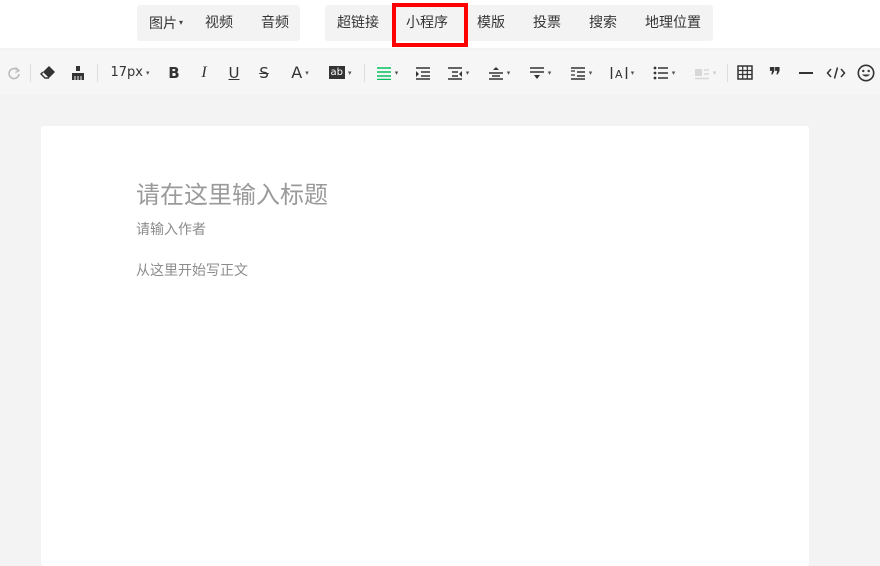 Image resolution: width=880 pixels, height=566 pixels. What do you see at coordinates (300, 72) in the screenshot?
I see `font-color-icon: A ▾` at bounding box center [300, 72].